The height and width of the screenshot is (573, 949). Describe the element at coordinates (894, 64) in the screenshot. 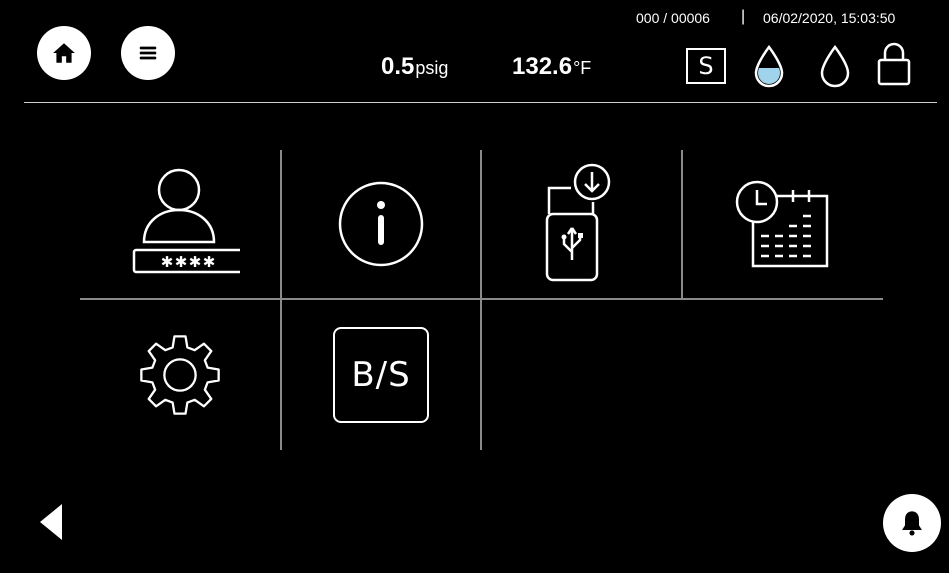

I see `lock-open-icon` at that location.